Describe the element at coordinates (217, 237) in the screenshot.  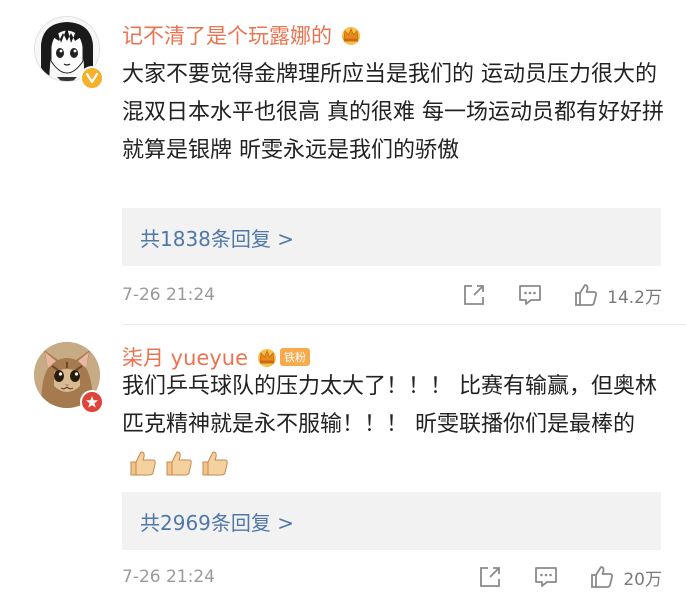
I see `replies-count-label: 共1838条回复 >` at that location.